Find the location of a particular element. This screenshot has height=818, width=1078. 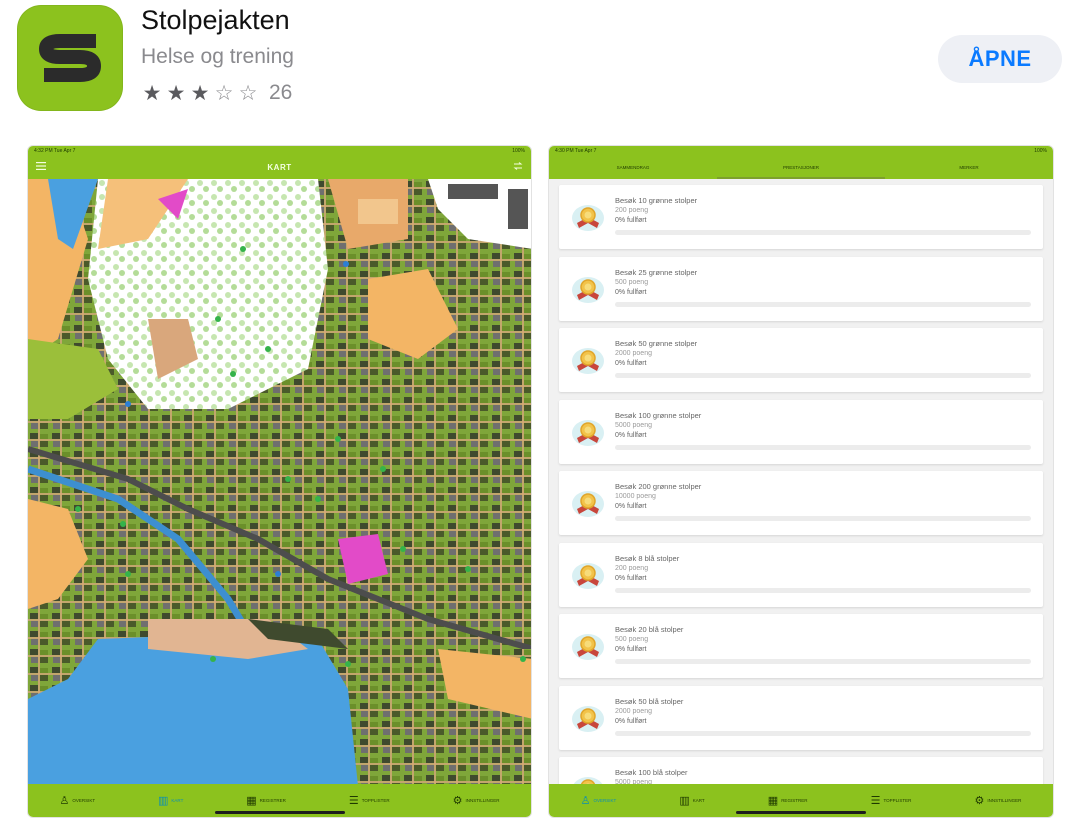

achievement-points: 5000 poeng is located at coordinates (633, 425).